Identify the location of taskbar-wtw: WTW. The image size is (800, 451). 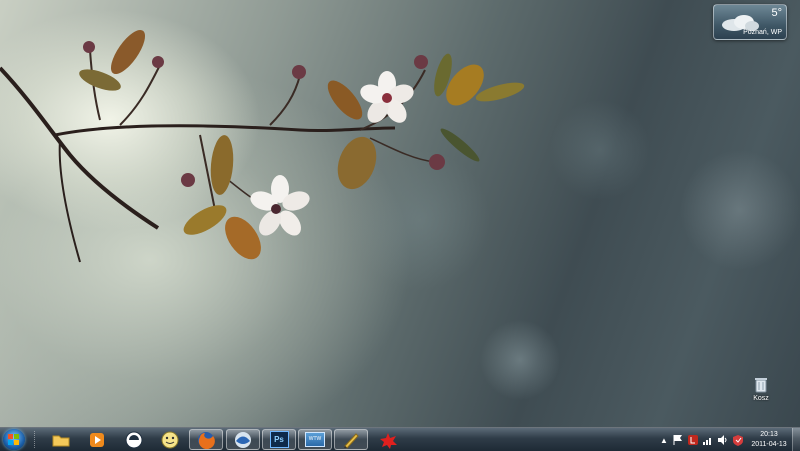
(315, 439).